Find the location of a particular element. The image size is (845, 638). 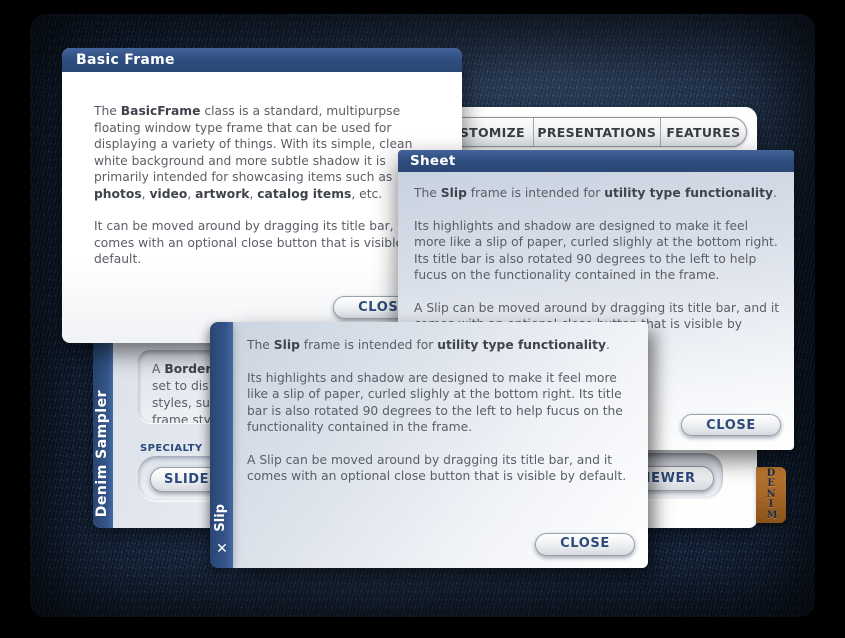

denim-tag: DENIM is located at coordinates (771, 495).